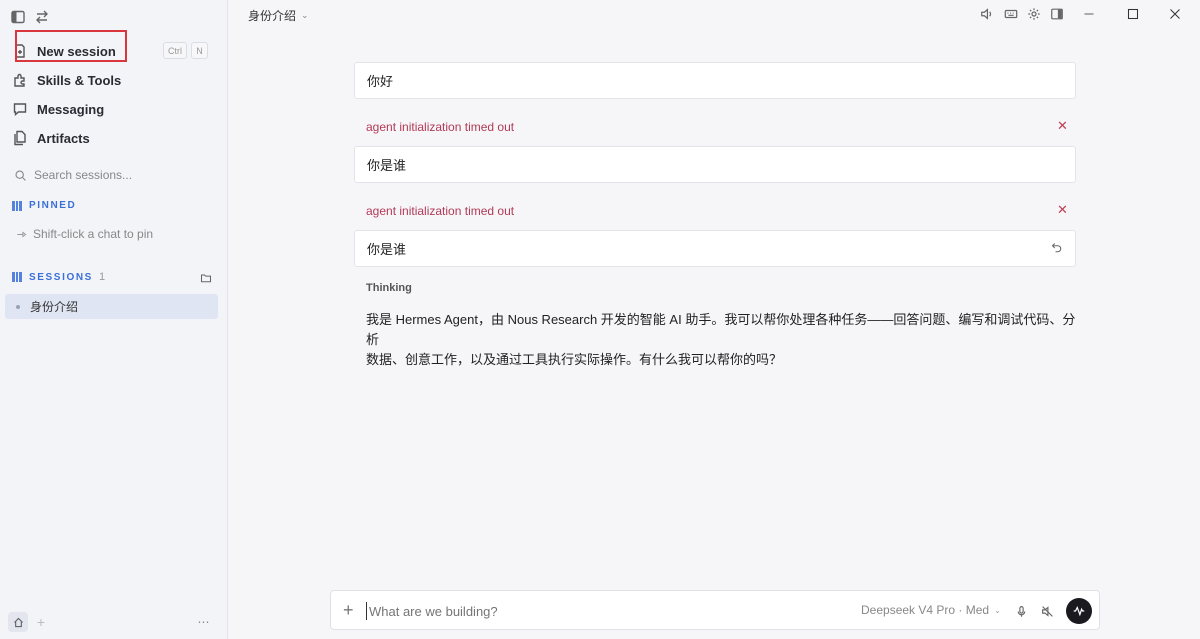  Describe the element at coordinates (111, 306) in the screenshot. I see `session-item: 身份介绍` at that location.